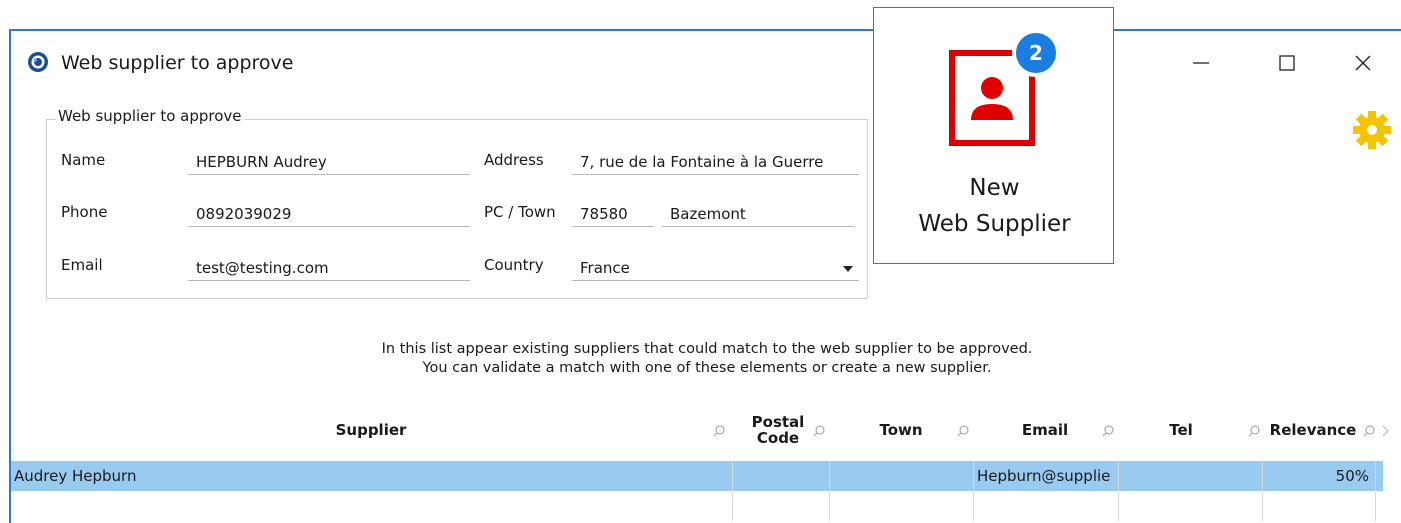 This screenshot has width=1401, height=523. Describe the element at coordinates (329, 269) in the screenshot. I see `email-field: test@testing.com` at that location.